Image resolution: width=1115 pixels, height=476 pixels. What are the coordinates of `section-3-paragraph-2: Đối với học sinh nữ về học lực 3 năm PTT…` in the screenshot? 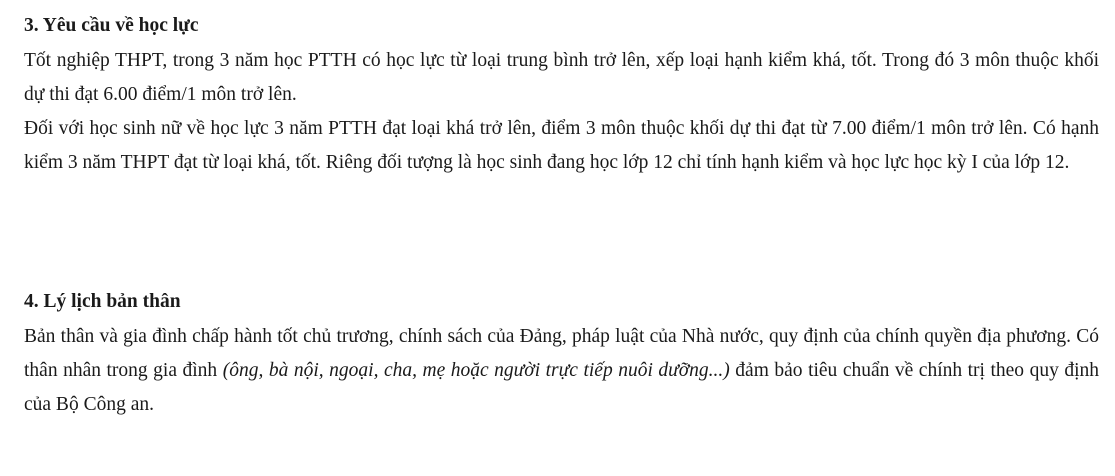 It's located at (561, 145).